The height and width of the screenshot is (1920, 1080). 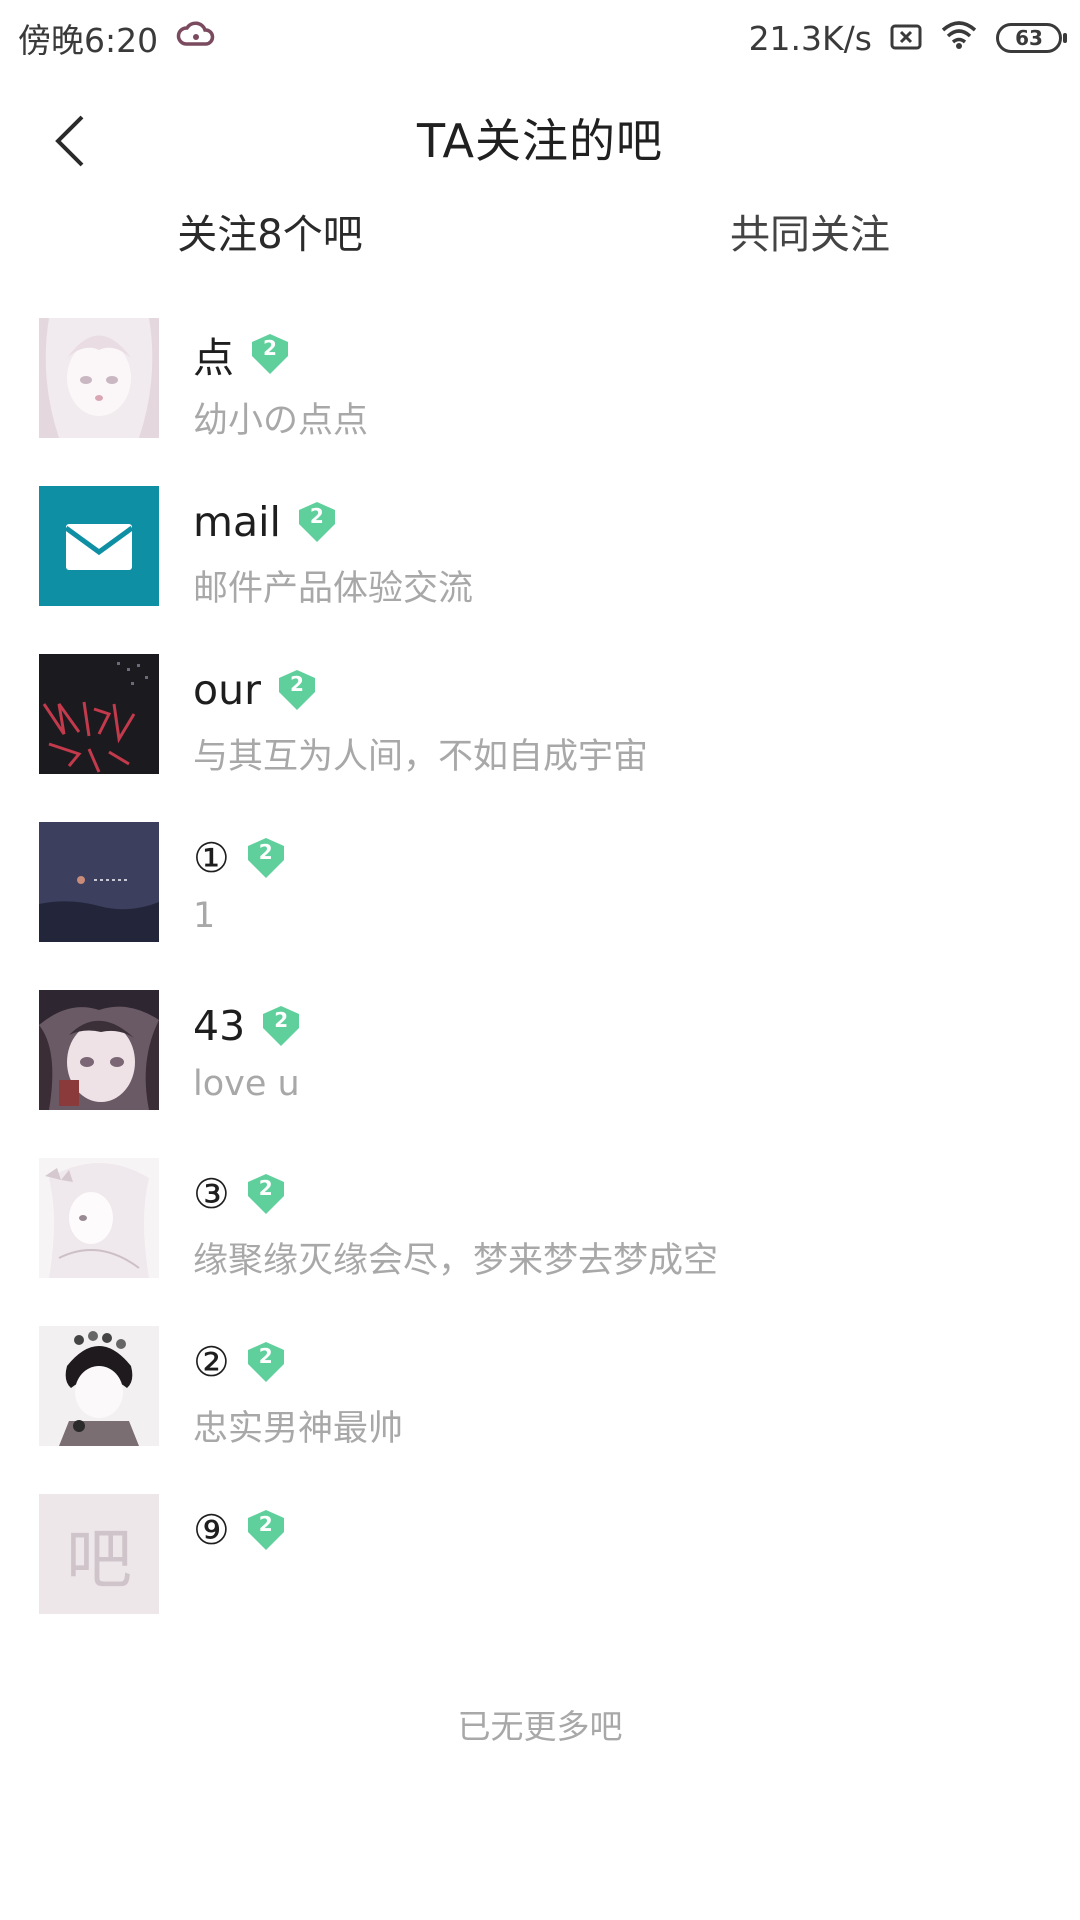 I want to click on list-item: 吧 ⑨ 2, so click(x=540, y=1578).